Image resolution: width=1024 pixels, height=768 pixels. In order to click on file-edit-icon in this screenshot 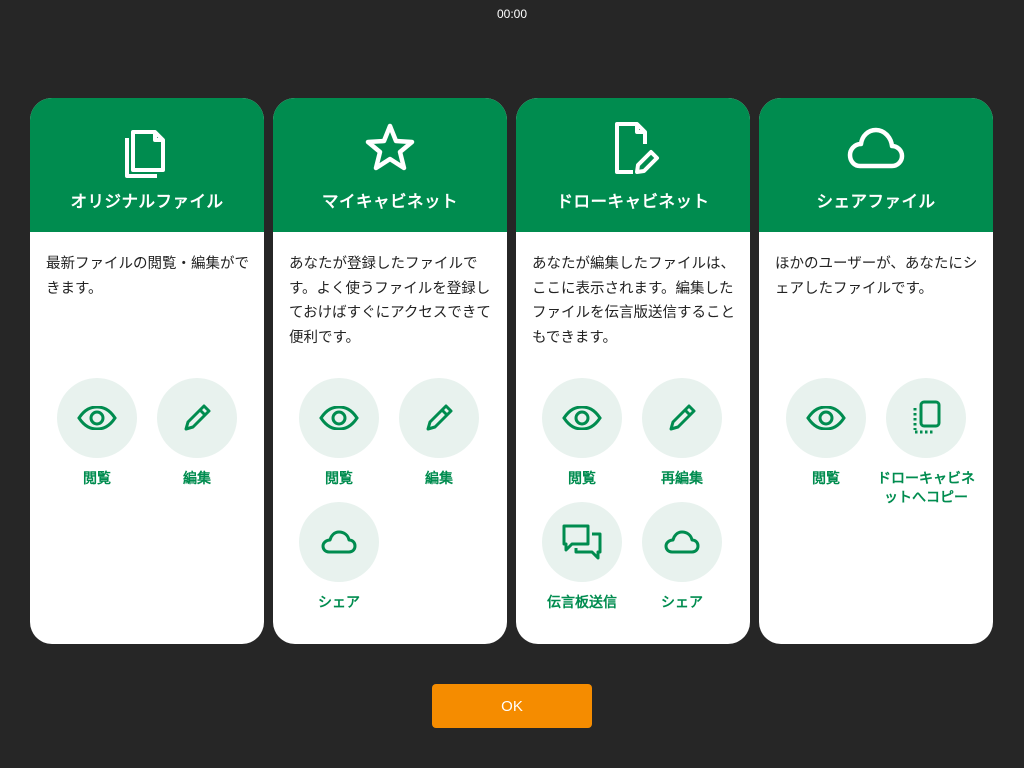, I will do `click(633, 148)`.